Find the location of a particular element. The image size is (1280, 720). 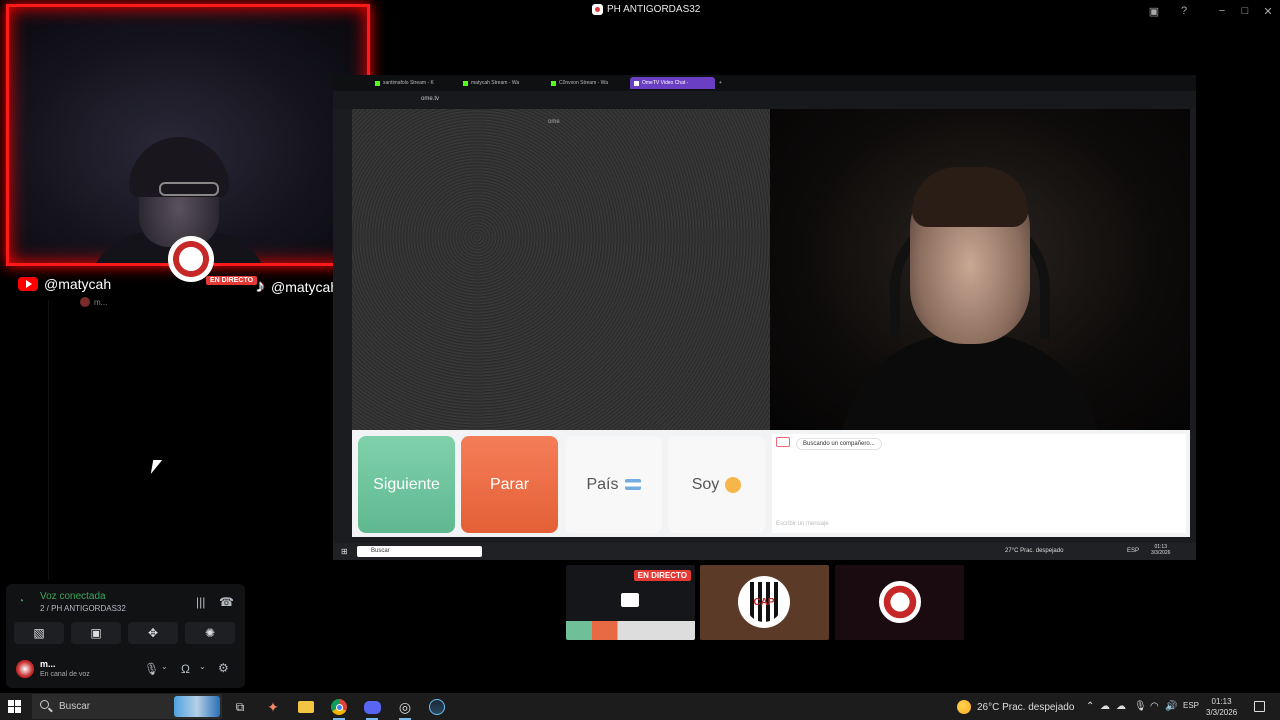

camera-off-button: ▧ is located at coordinates (39, 633).